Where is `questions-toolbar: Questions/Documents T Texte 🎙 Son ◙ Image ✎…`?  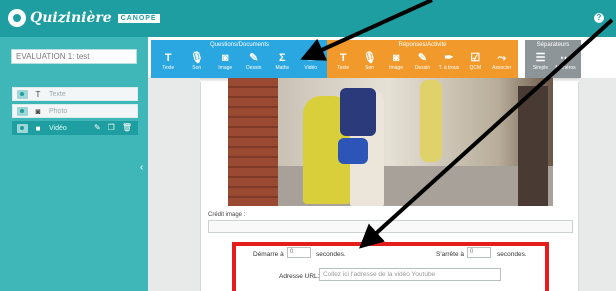
questions-toolbar: Questions/Documents T Texte 🎙 Son ◙ Image ✎… is located at coordinates (239, 59).